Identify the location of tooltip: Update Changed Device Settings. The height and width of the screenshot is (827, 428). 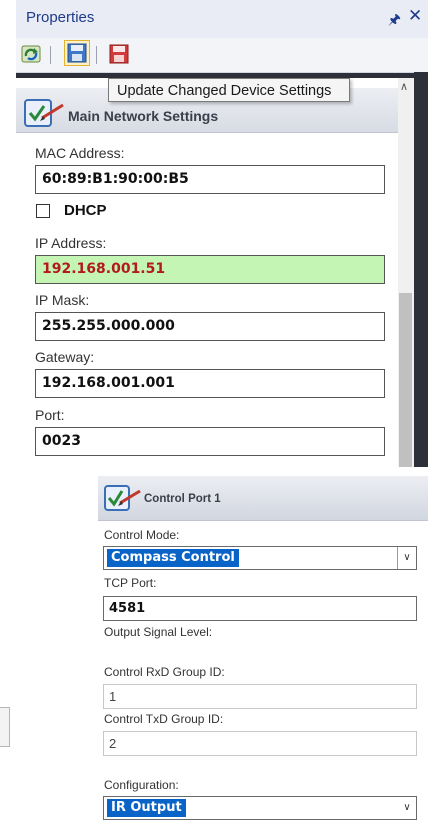
(229, 90).